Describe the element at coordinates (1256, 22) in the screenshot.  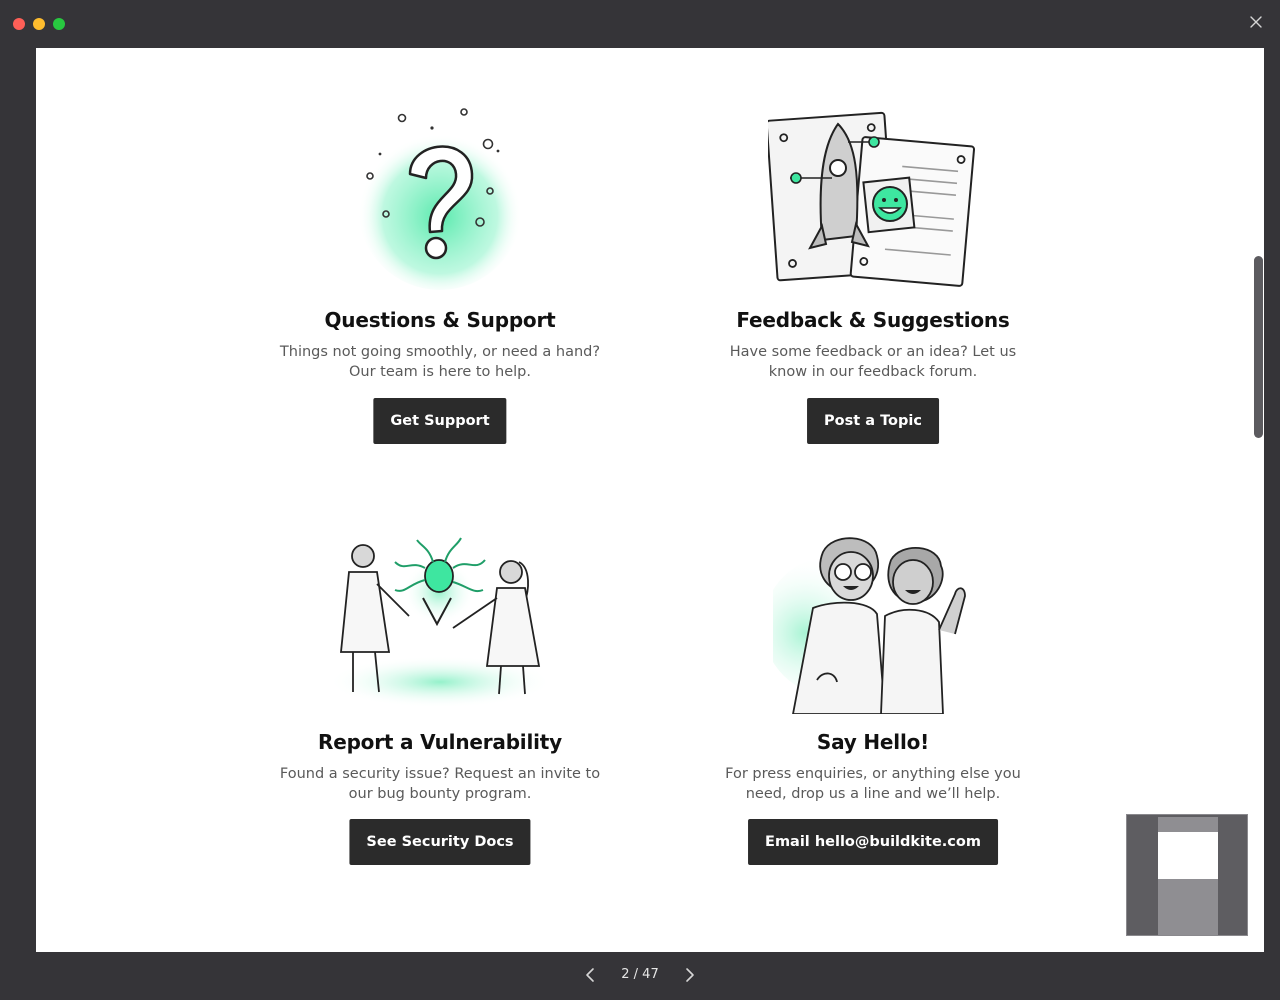
I see `close-icon` at that location.